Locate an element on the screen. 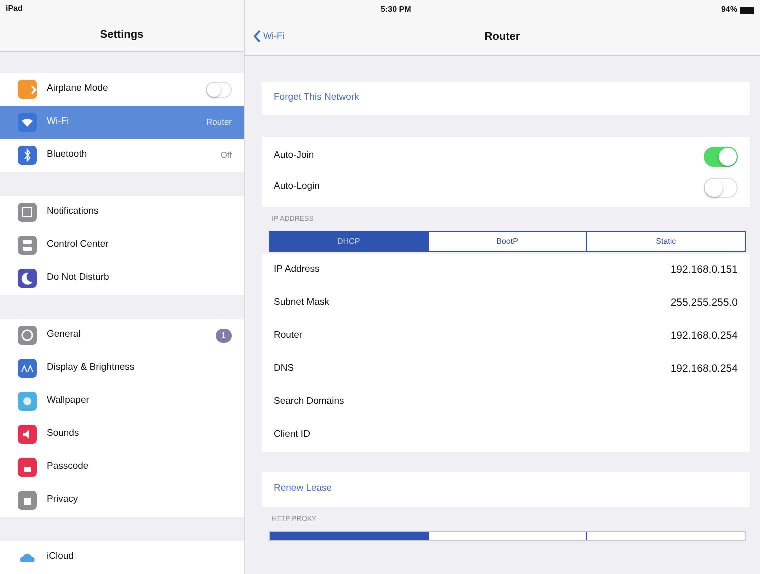 This screenshot has width=760, height=574. setting-value: 192.168.0.151 is located at coordinates (704, 270).